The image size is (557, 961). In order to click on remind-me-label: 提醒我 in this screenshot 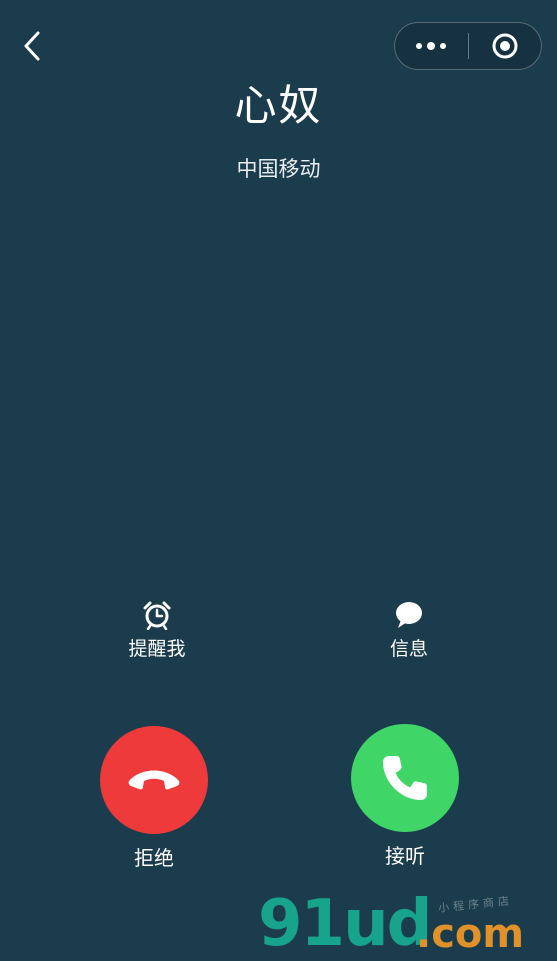, I will do `click(157, 649)`.